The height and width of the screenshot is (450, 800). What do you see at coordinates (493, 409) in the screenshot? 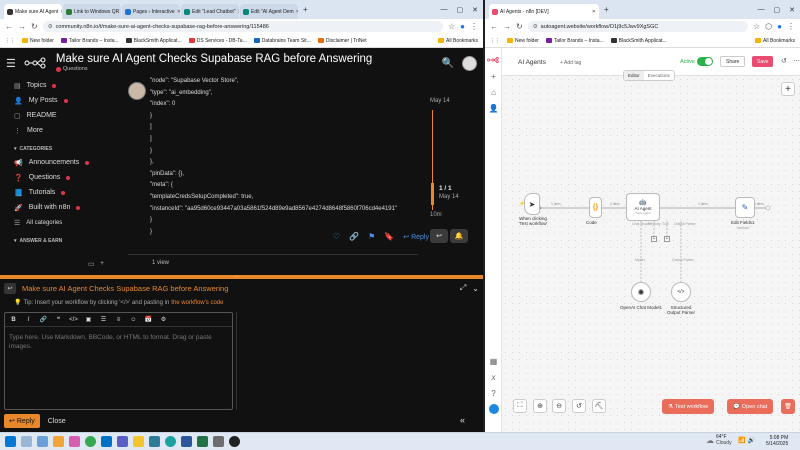
I see `account-avatar` at bounding box center [493, 409].